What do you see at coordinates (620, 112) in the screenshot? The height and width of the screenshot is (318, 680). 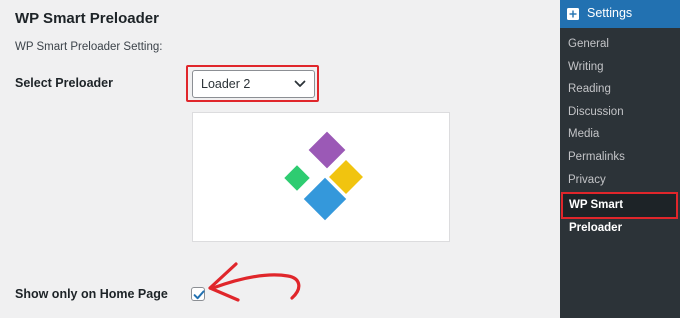 I see `menu-item-discussion: Discussion` at bounding box center [620, 112].